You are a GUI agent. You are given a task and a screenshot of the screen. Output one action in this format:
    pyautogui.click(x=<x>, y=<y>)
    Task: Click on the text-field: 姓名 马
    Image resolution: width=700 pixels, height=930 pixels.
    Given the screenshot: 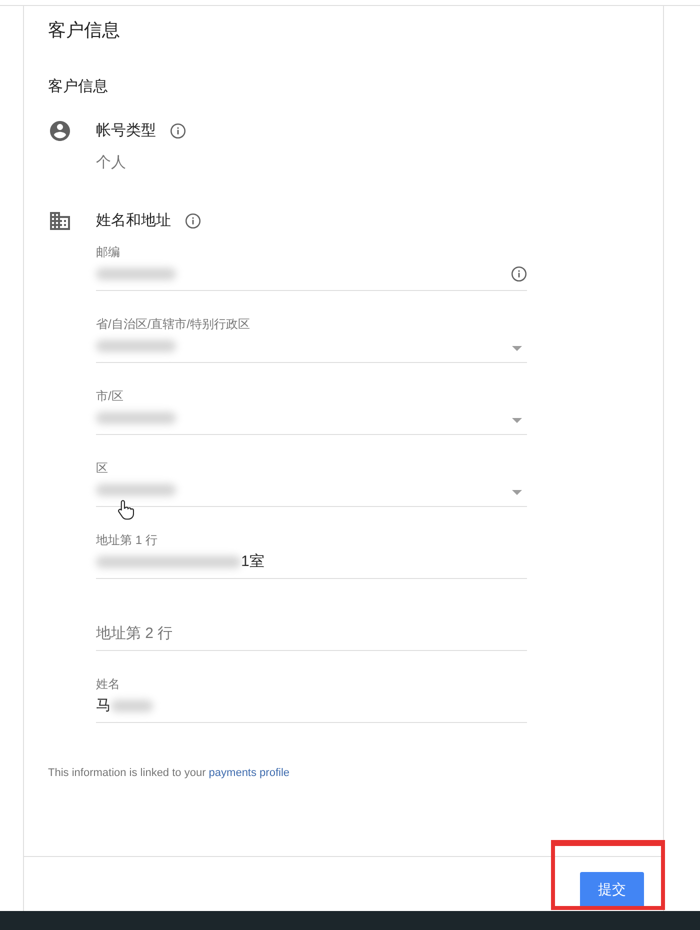 What is the action you would take?
    pyautogui.click(x=311, y=687)
    